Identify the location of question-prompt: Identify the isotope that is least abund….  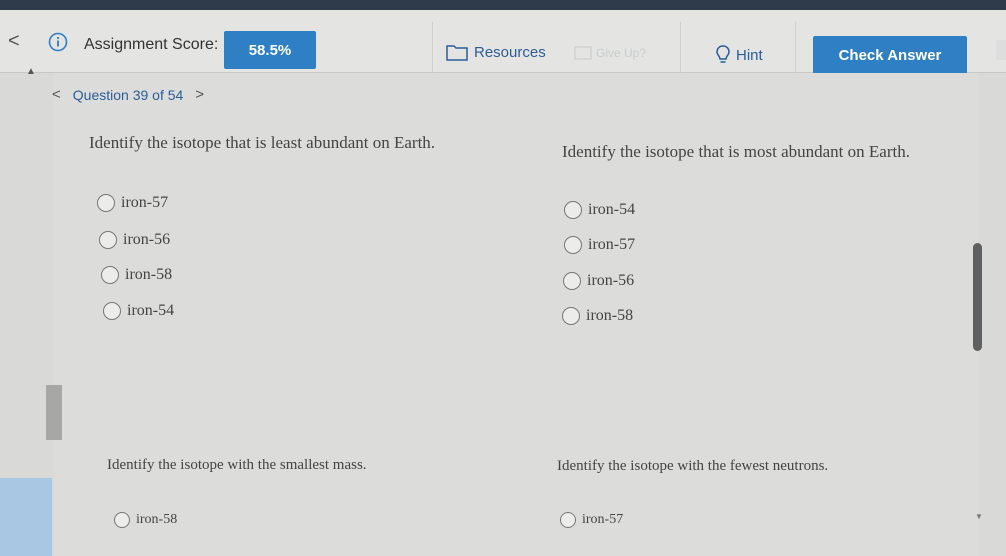
(262, 142).